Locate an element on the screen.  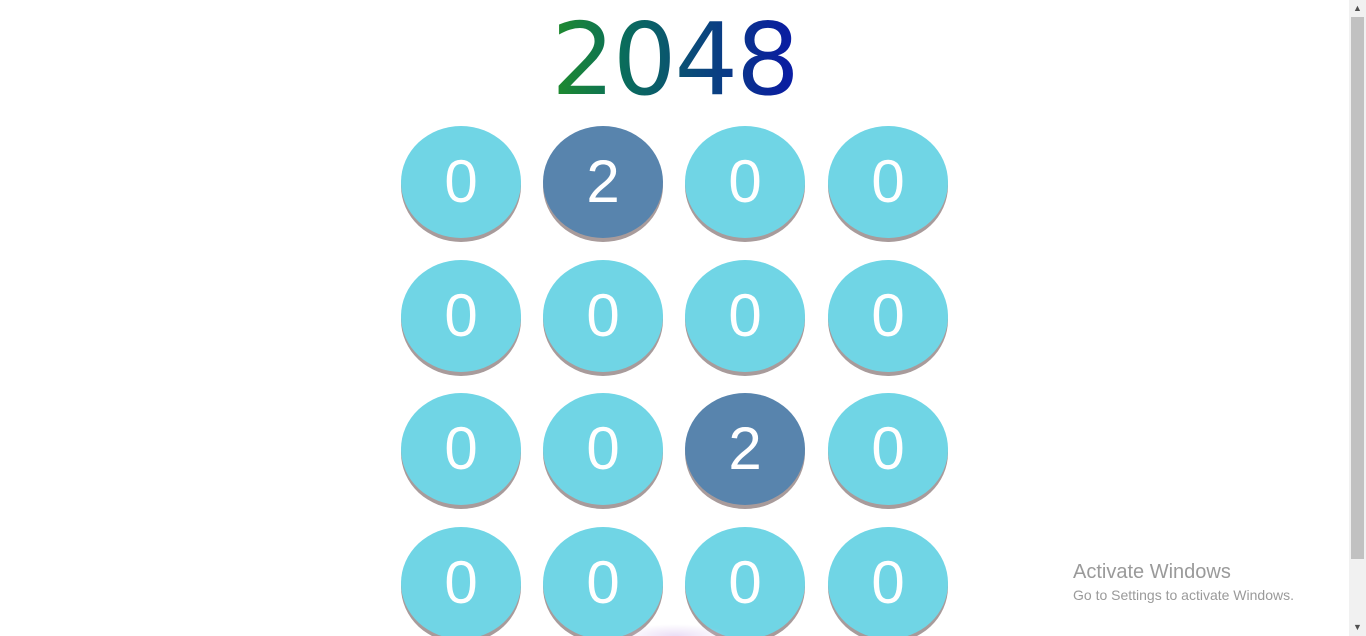
tile-r4-c4: 0 is located at coordinates (888, 581).